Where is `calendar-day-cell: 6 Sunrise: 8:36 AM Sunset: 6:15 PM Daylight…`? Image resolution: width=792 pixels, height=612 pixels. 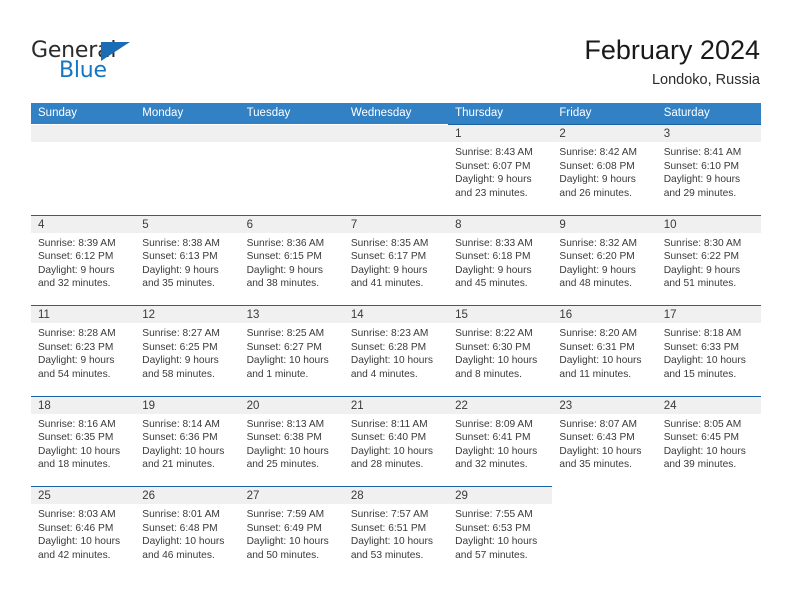 calendar-day-cell: 6 Sunrise: 8:36 AM Sunset: 6:15 PM Daylight… is located at coordinates (291, 259).